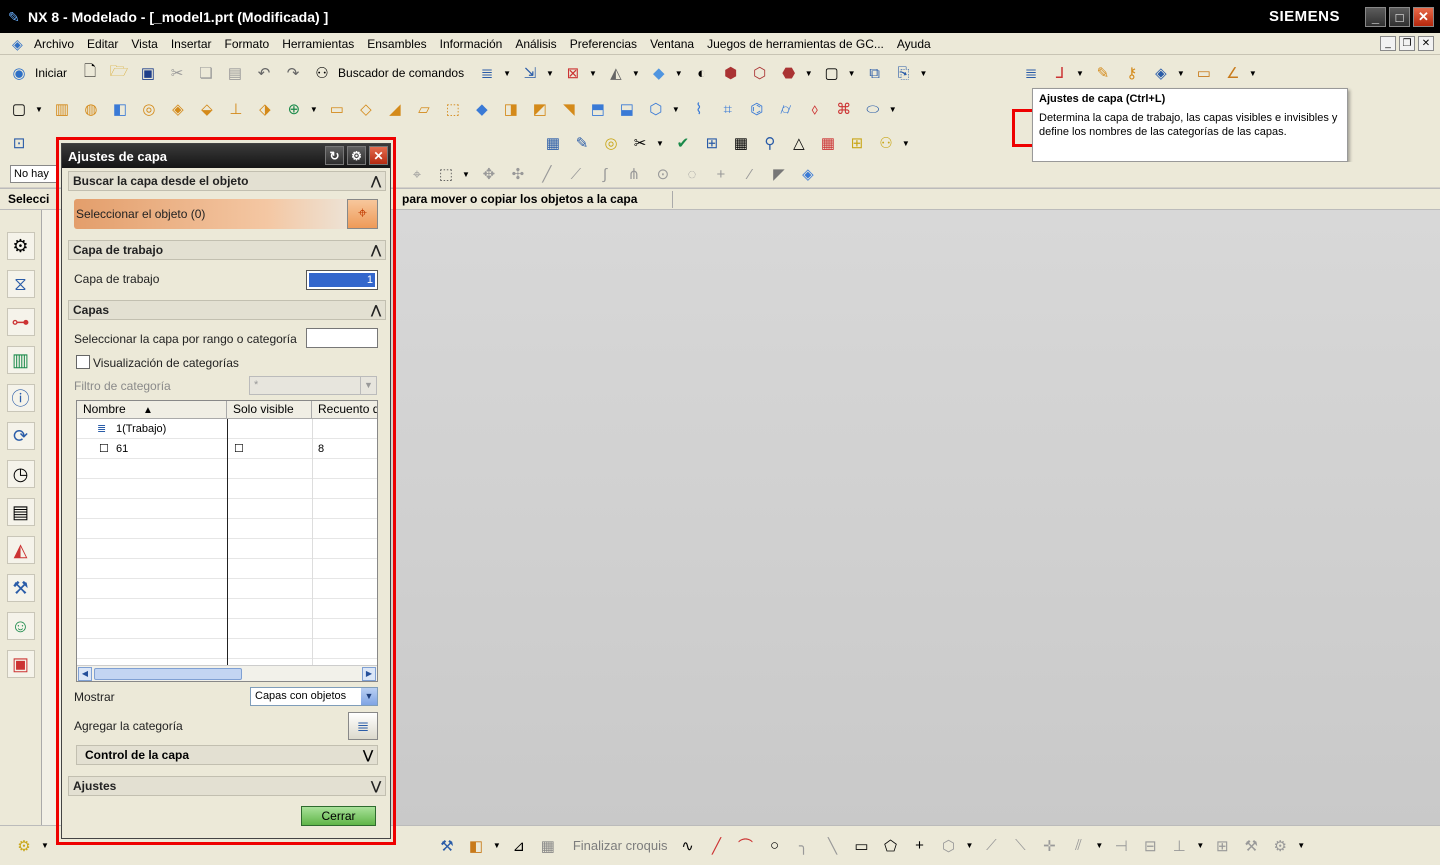 The image size is (1440, 865). I want to click on sketch-task-icon: ⚒, so click(447, 846).